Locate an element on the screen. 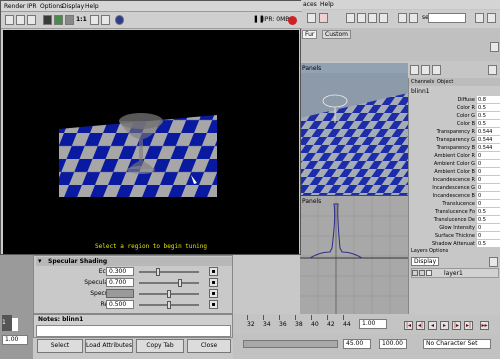 The height and width of the screenshot is (359, 500). region-icon is located at coordinates (47, 20).